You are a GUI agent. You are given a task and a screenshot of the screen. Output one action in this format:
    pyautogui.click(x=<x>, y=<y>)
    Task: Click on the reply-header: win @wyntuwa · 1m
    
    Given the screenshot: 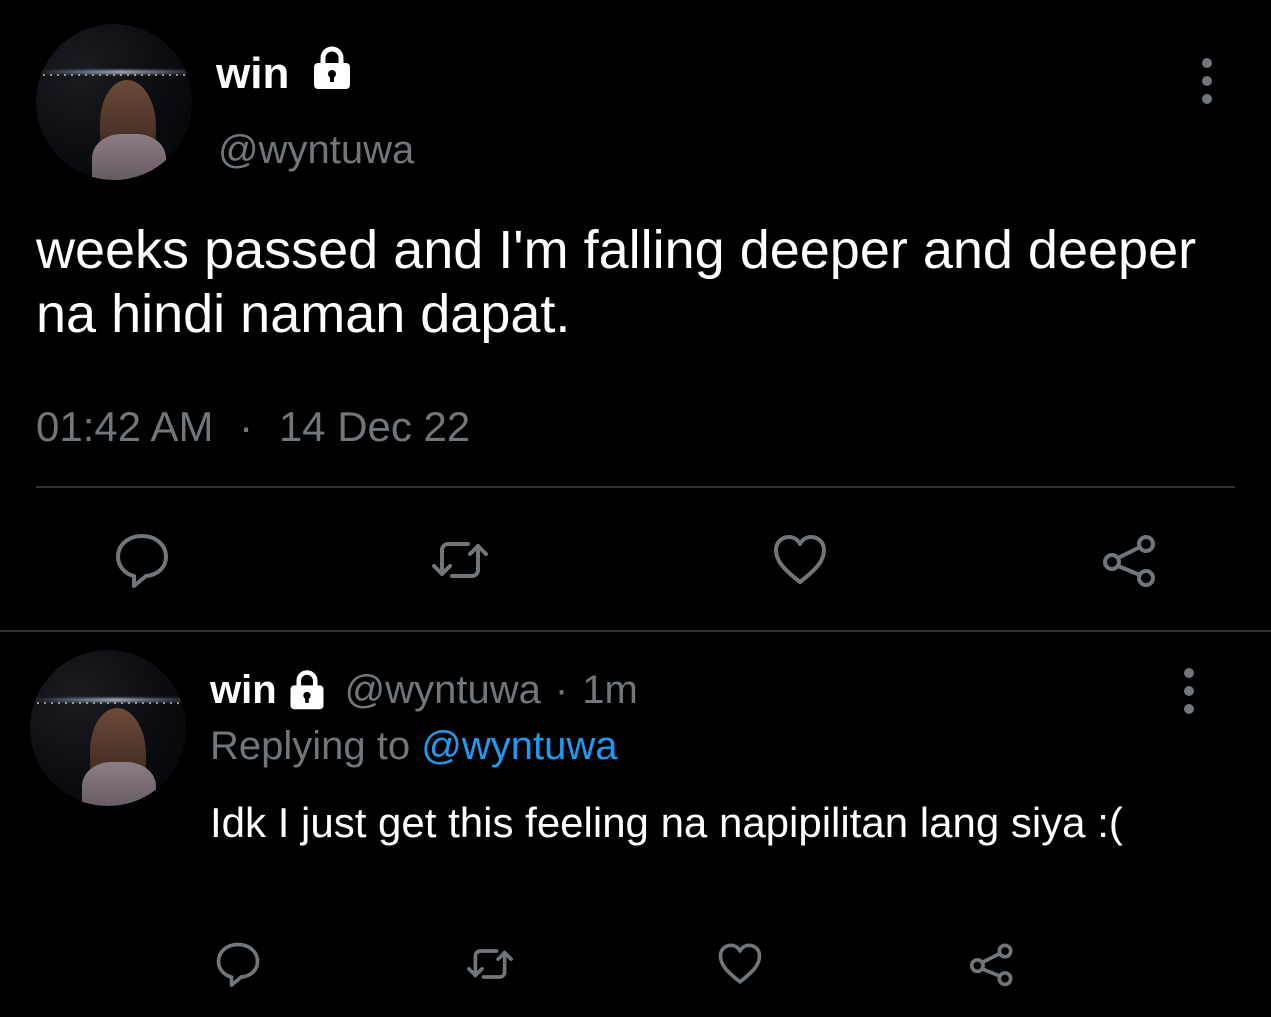 What is the action you would take?
    pyautogui.click(x=424, y=690)
    